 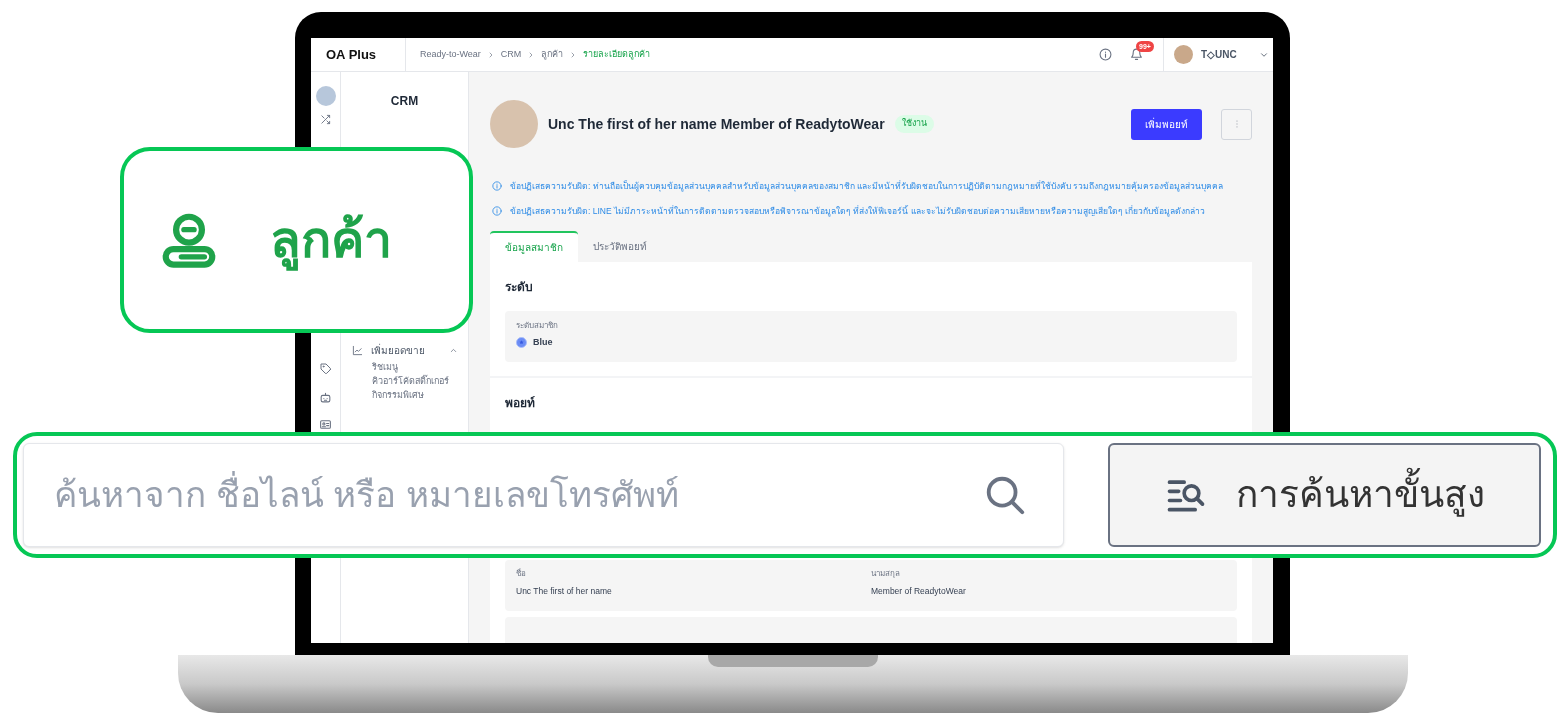 I want to click on breadcrumb-link: Ready-to-Wear, so click(x=450, y=54).